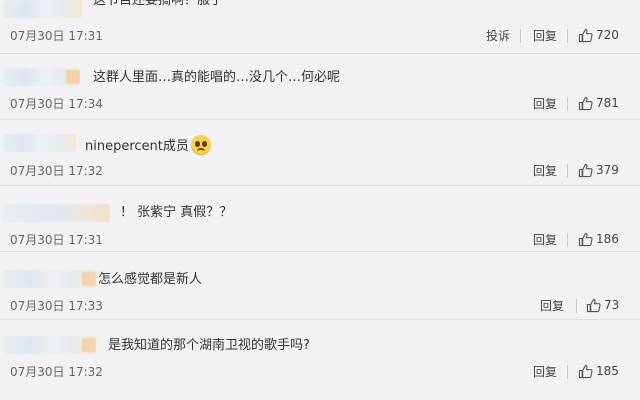 The width and height of the screenshot is (640, 400). What do you see at coordinates (150, 279) in the screenshot?
I see `comment-text: 怎么感觉都是新人` at bounding box center [150, 279].